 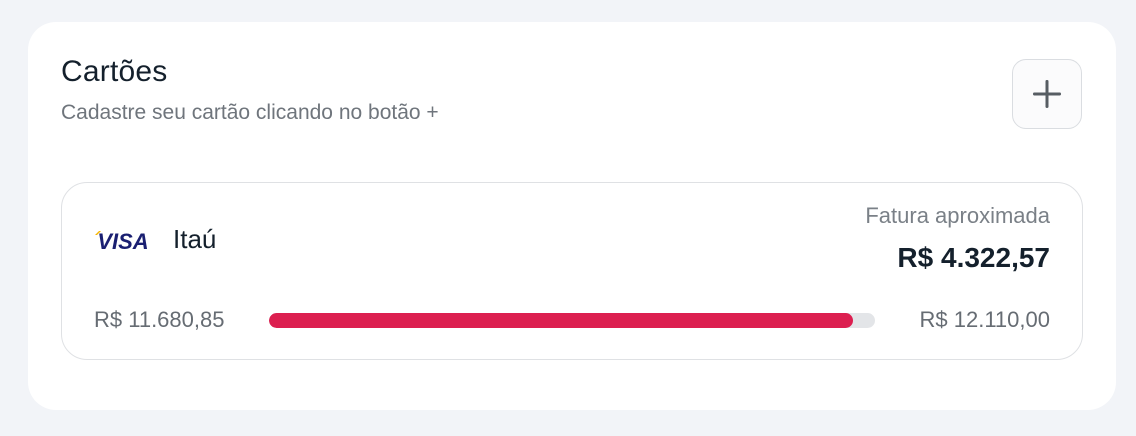 I want to click on used-amount: R$ 11.680,85, so click(x=159, y=319).